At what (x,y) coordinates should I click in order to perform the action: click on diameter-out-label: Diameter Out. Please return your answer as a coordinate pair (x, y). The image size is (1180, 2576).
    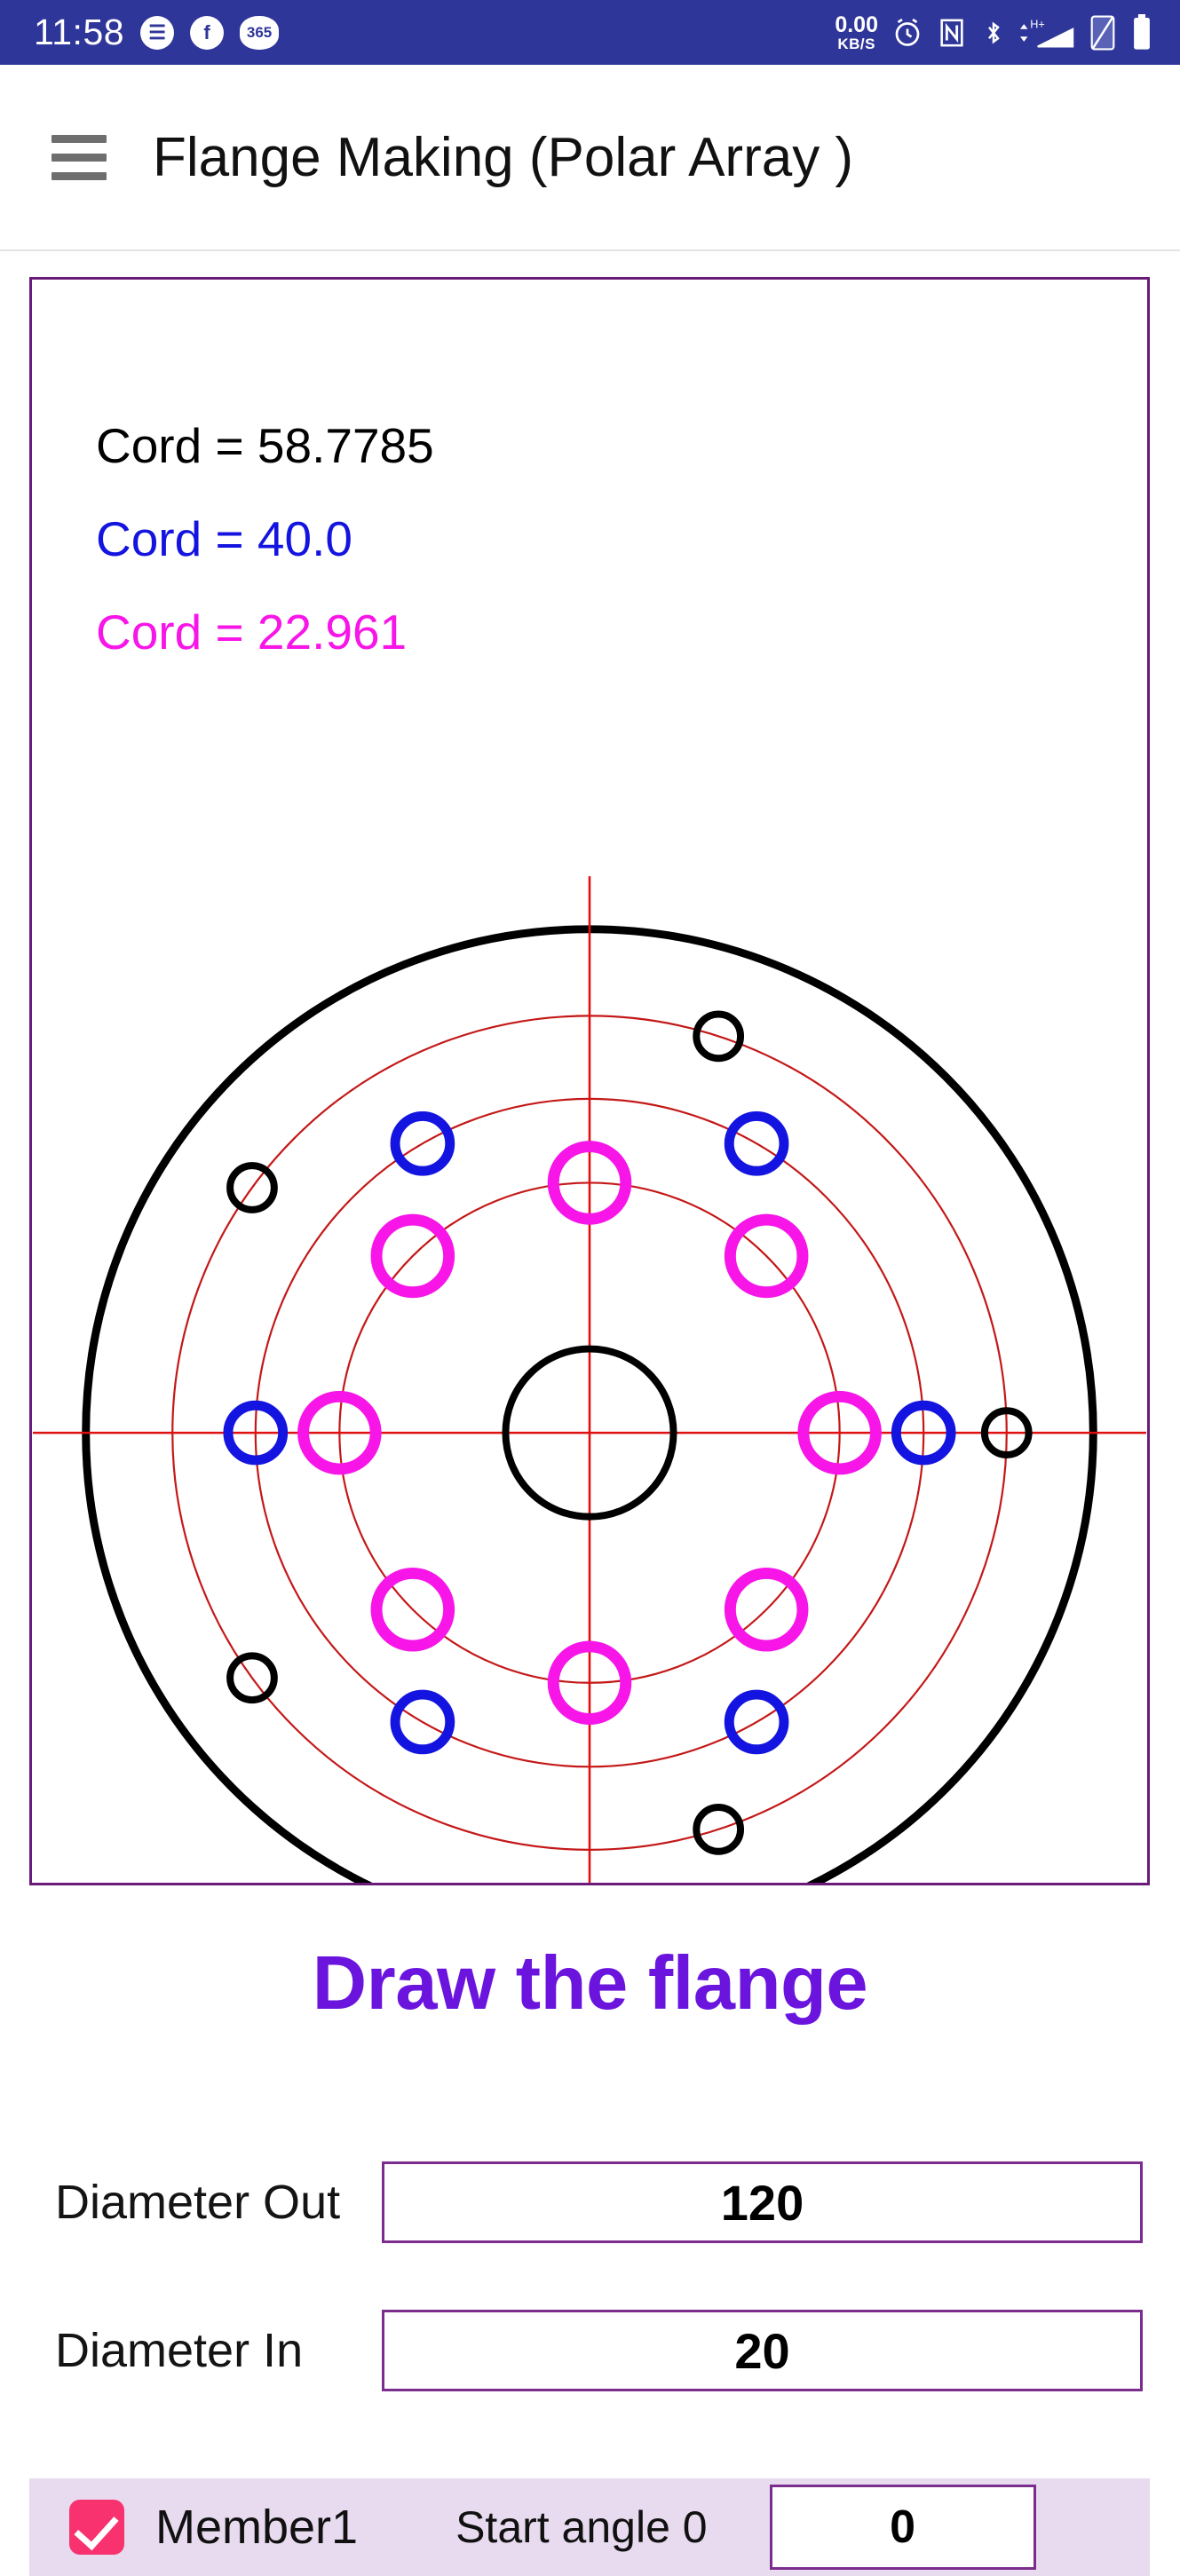
    Looking at the image, I should click on (198, 2202).